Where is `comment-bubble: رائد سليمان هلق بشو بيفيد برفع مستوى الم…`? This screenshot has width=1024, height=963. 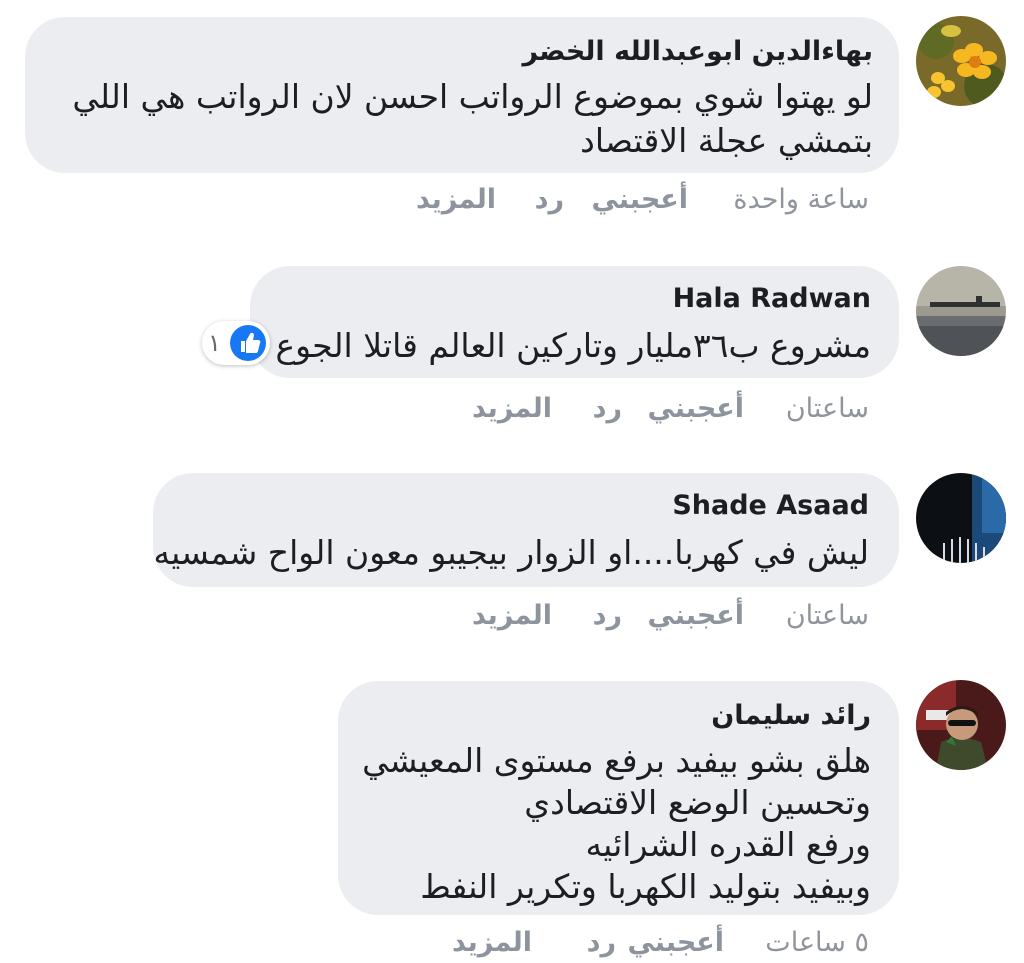 comment-bubble: رائد سليمان هلق بشو بيفيد برفع مستوى الم… is located at coordinates (618, 798).